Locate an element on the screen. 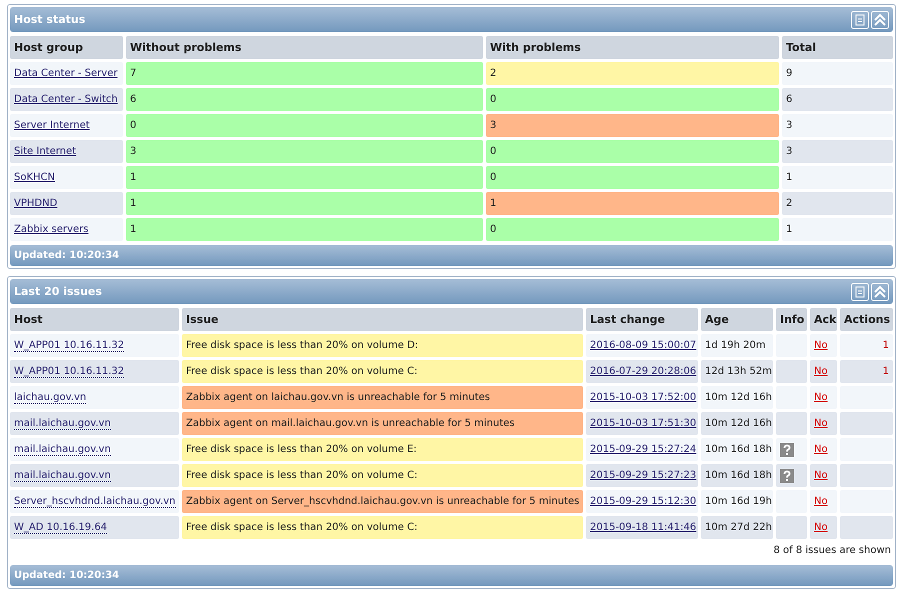 The image size is (897, 591). host-group-link: Site Internet is located at coordinates (45, 151).